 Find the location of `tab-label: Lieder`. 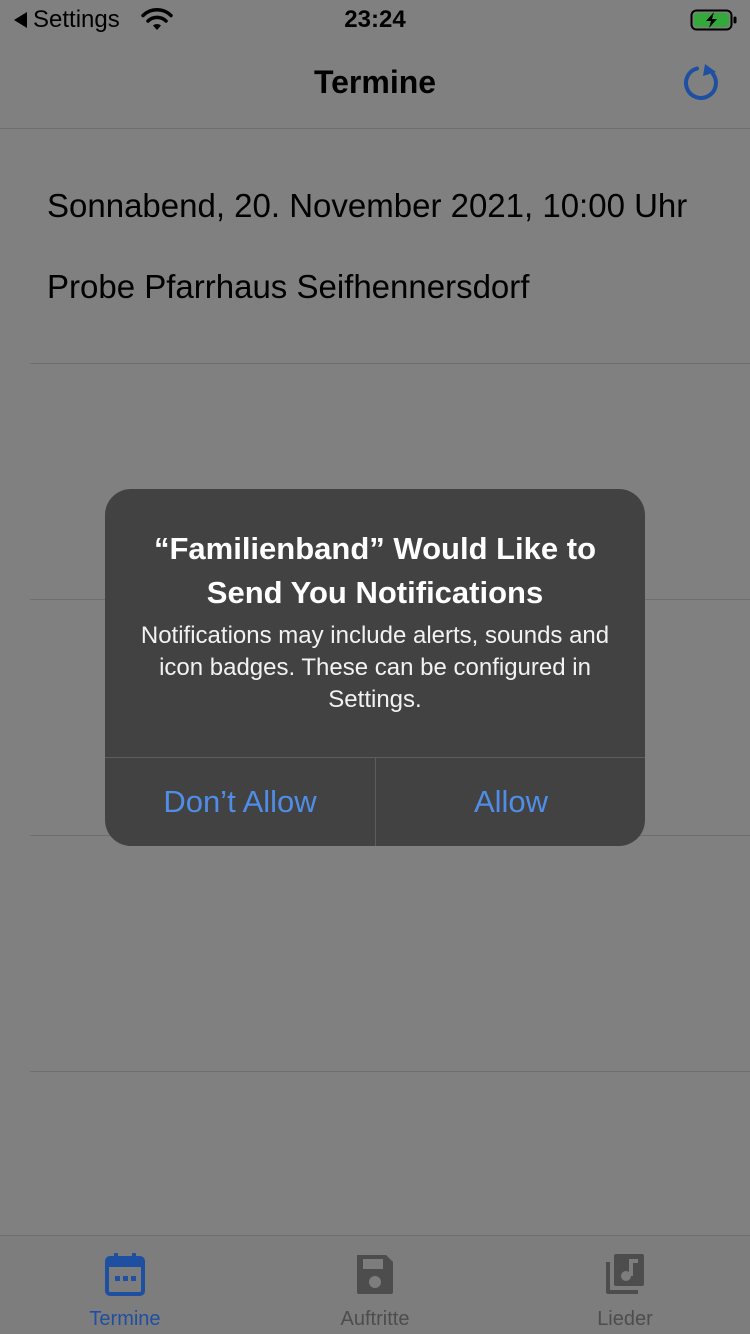

tab-label: Lieder is located at coordinates (625, 1319).